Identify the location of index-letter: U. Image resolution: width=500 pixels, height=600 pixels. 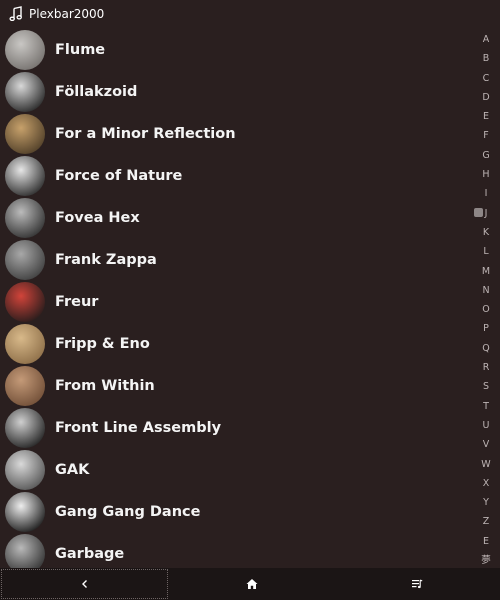
(486, 425).